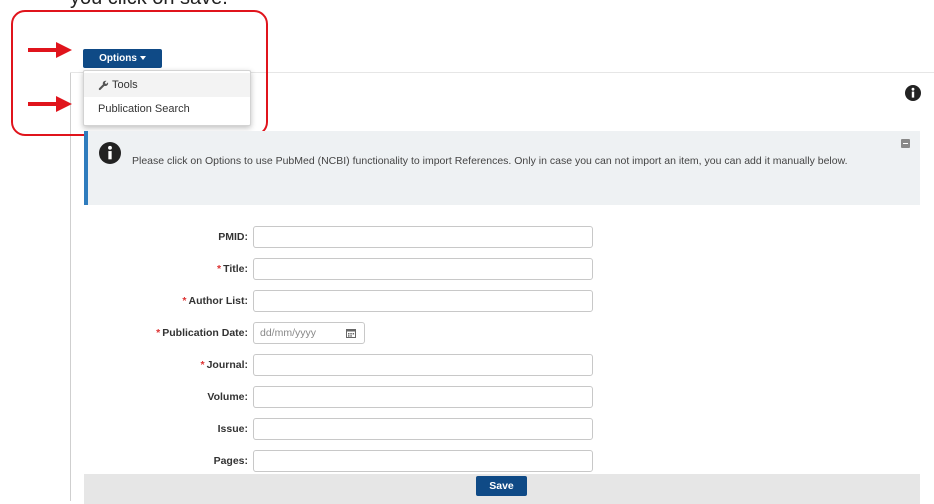 The image size is (934, 504). Describe the element at coordinates (205, 333) in the screenshot. I see `field-label-publication-date-text: Publication Date:` at that location.